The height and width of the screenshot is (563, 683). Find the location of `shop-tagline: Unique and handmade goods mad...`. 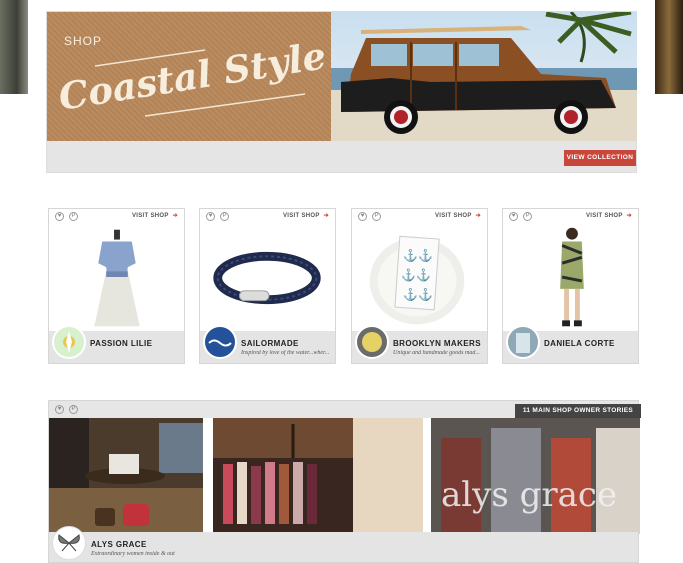

shop-tagline: Unique and handmade goods mad... is located at coordinates (436, 353).